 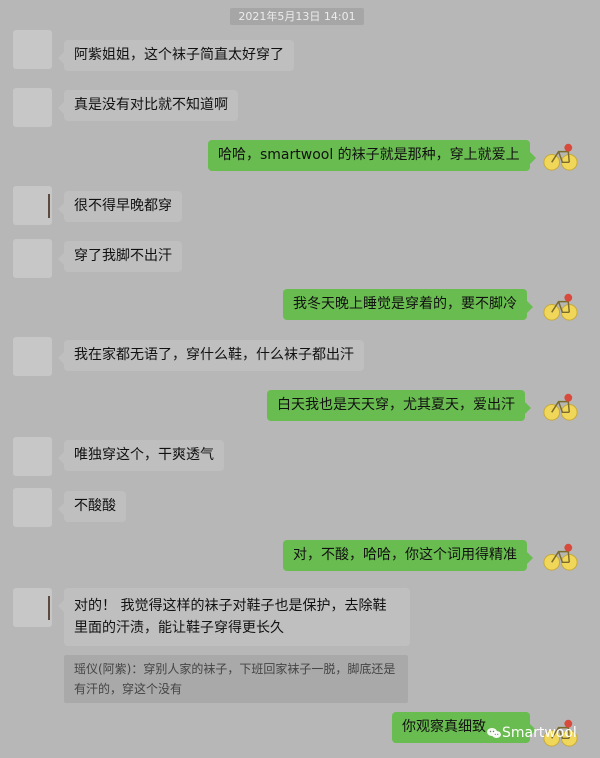 What do you see at coordinates (408, 555) in the screenshot?
I see `message-bubble-outgoing: 对，不酸，哈哈，你这个词用得精准` at bounding box center [408, 555].